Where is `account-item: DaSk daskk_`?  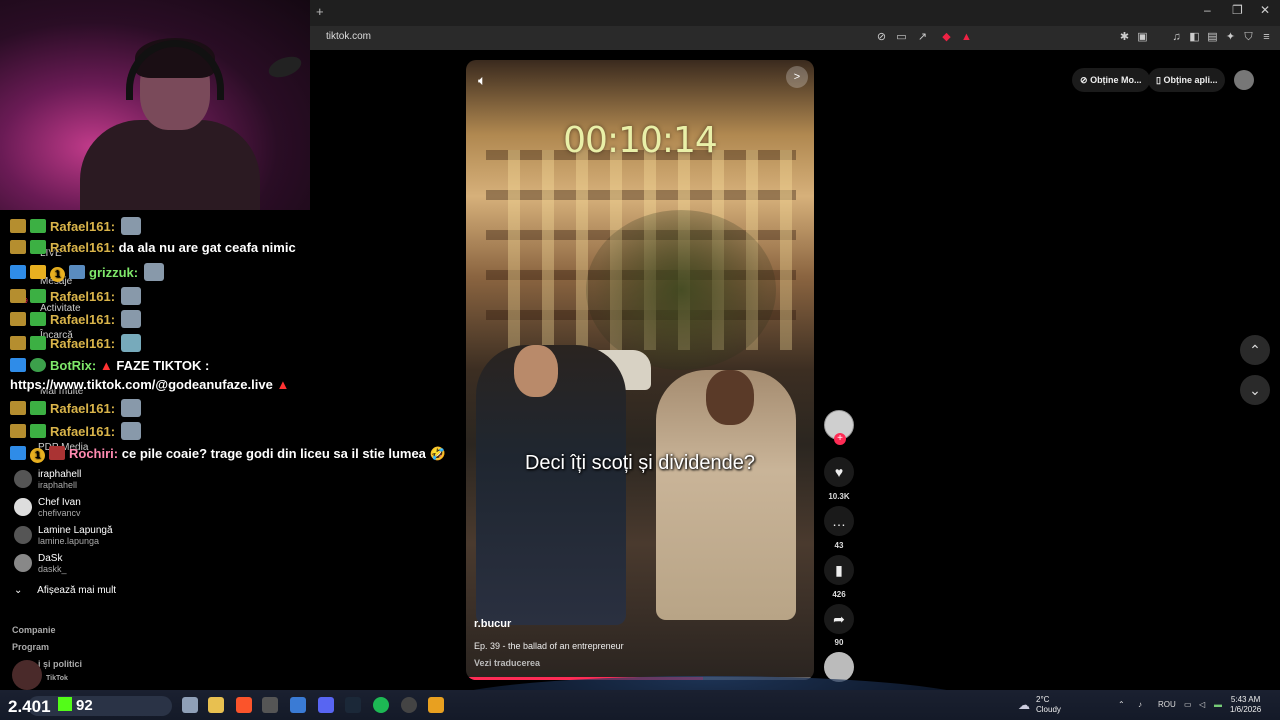 account-item: DaSk daskk_ is located at coordinates (52, 563).